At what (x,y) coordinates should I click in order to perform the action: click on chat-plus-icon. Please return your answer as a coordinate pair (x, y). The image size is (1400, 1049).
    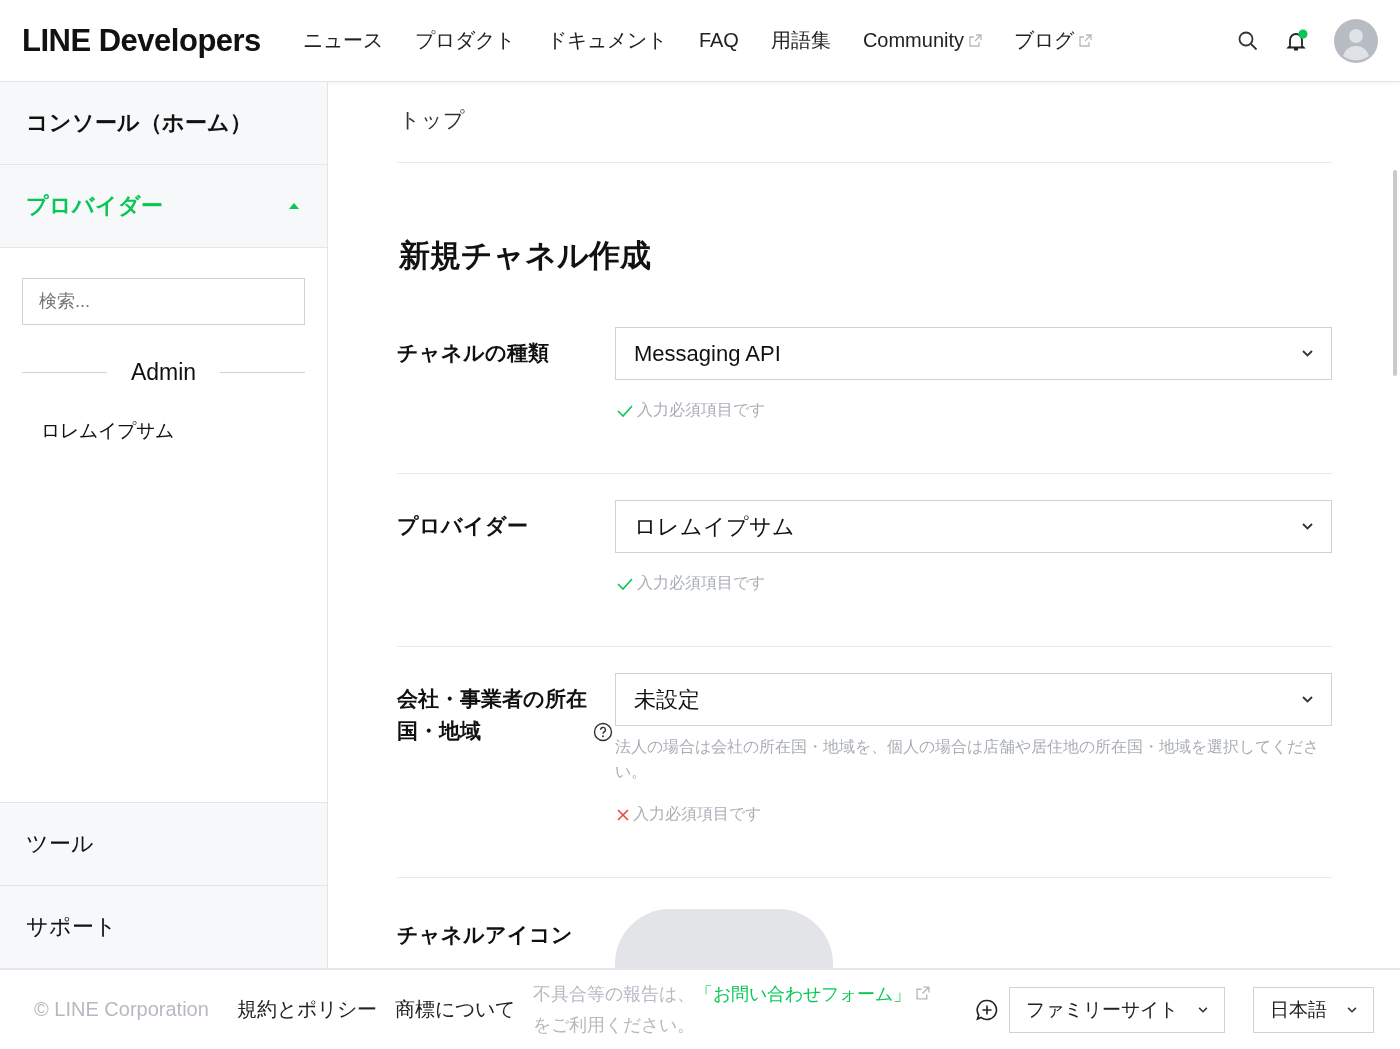
    Looking at the image, I should click on (987, 1009).